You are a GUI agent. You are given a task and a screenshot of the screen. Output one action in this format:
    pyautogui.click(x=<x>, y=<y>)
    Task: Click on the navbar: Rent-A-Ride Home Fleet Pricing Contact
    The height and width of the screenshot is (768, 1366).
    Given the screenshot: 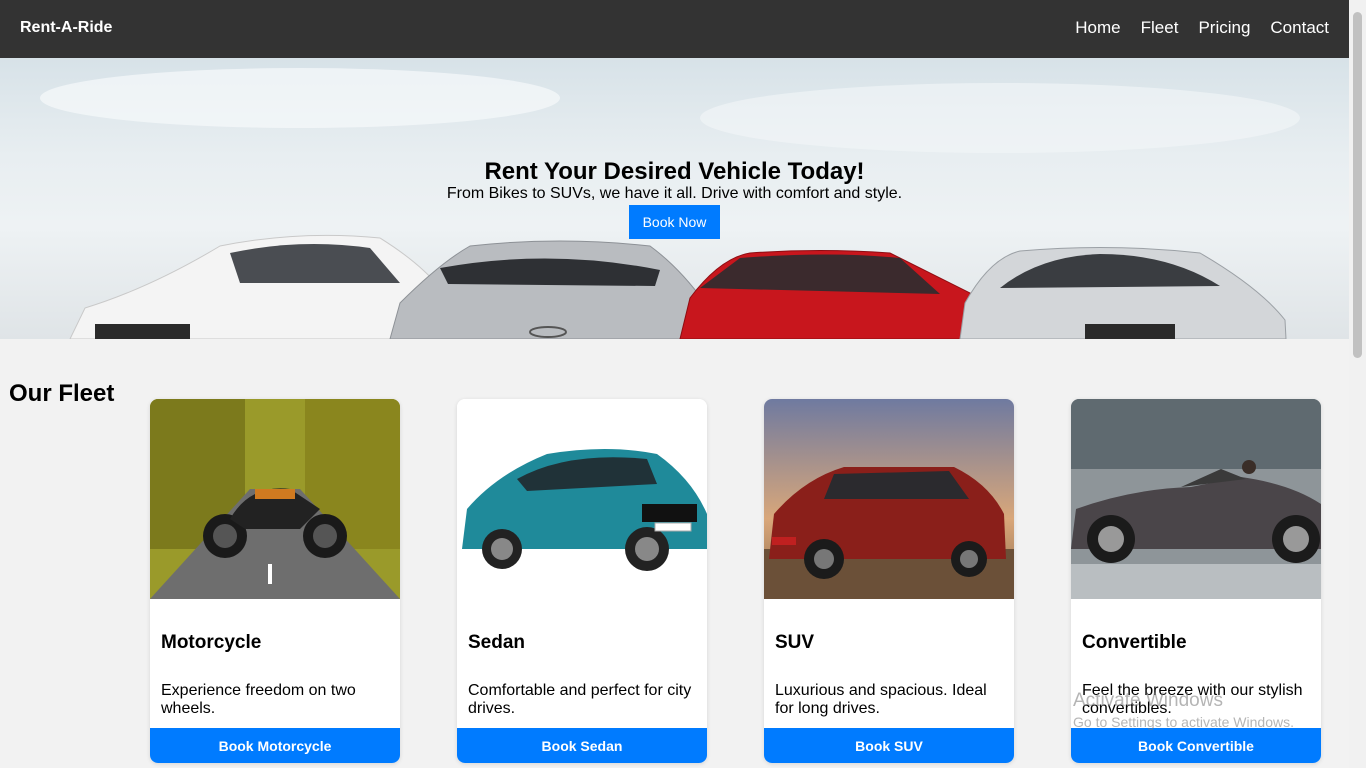 What is the action you would take?
    pyautogui.click(x=674, y=29)
    